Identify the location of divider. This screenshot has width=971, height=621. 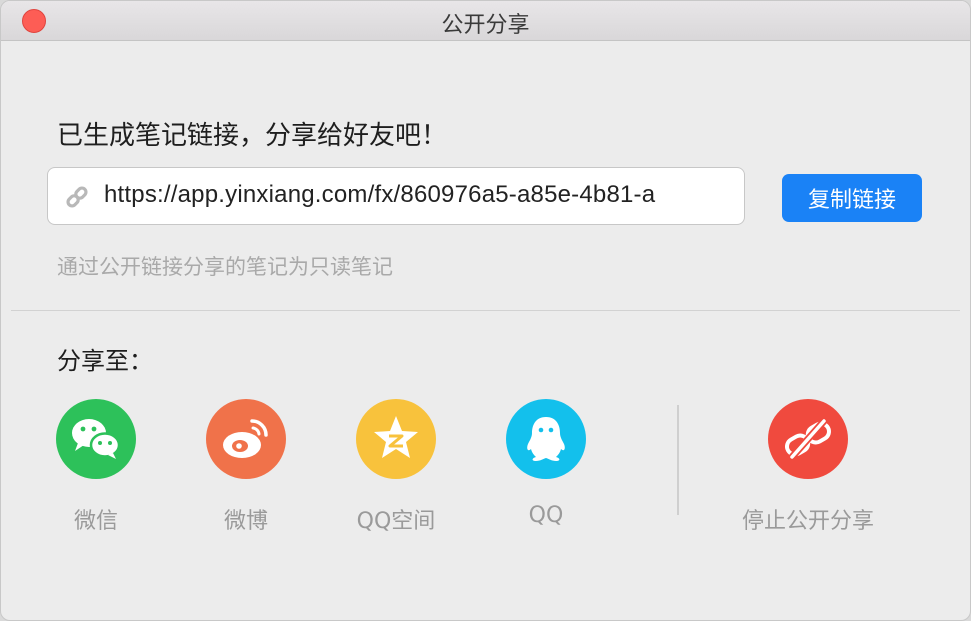
(485, 310).